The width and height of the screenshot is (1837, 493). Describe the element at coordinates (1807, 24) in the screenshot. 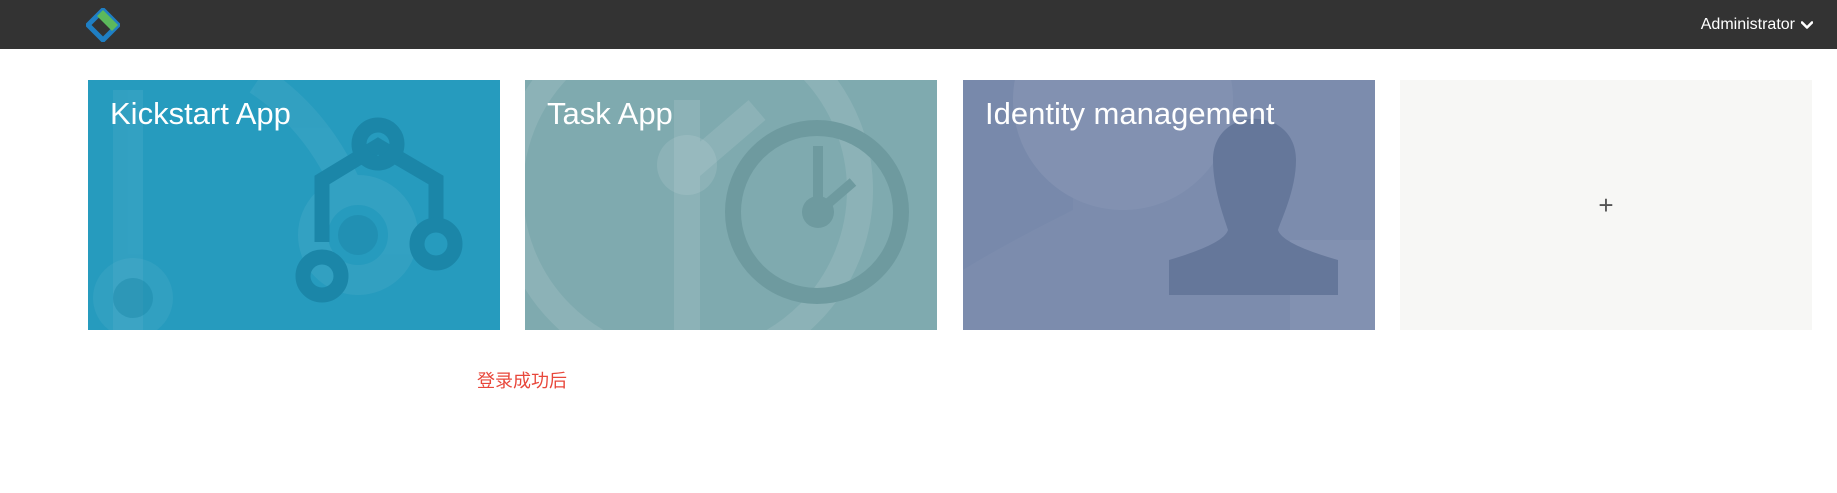

I see `chevron-down-icon` at that location.